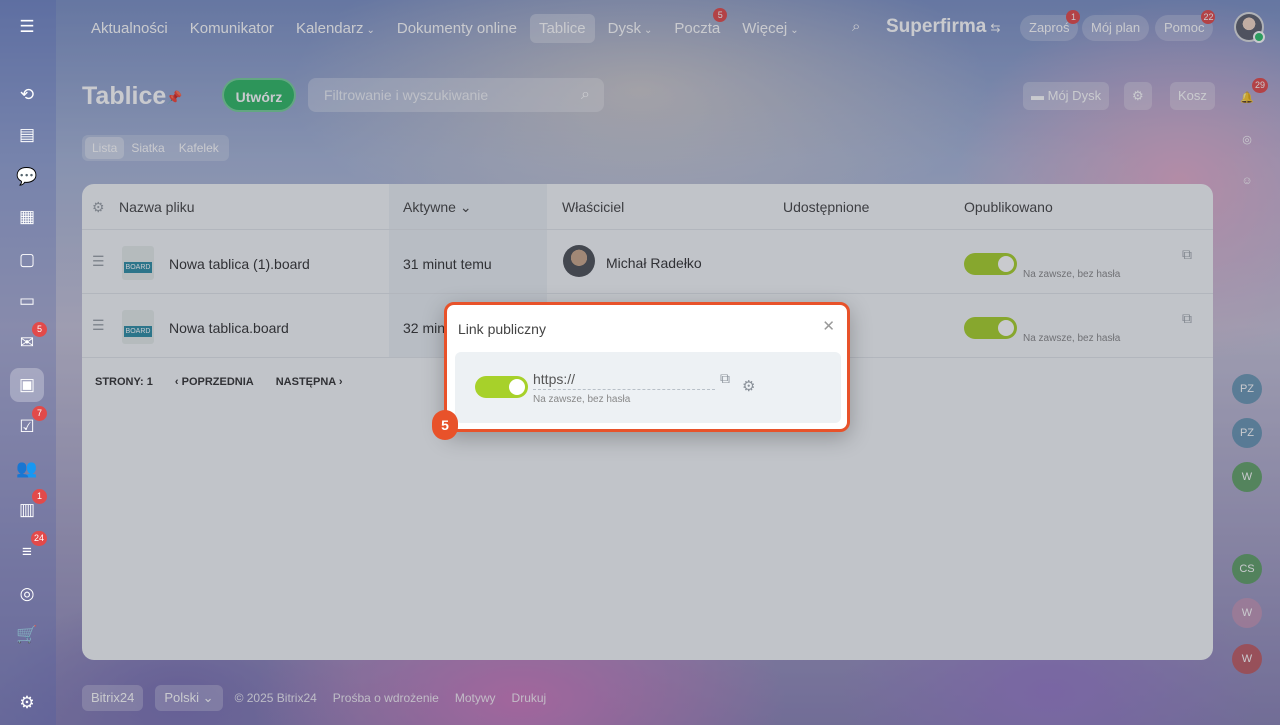  I want to click on mail-icon: ✉ 5, so click(28, 341).